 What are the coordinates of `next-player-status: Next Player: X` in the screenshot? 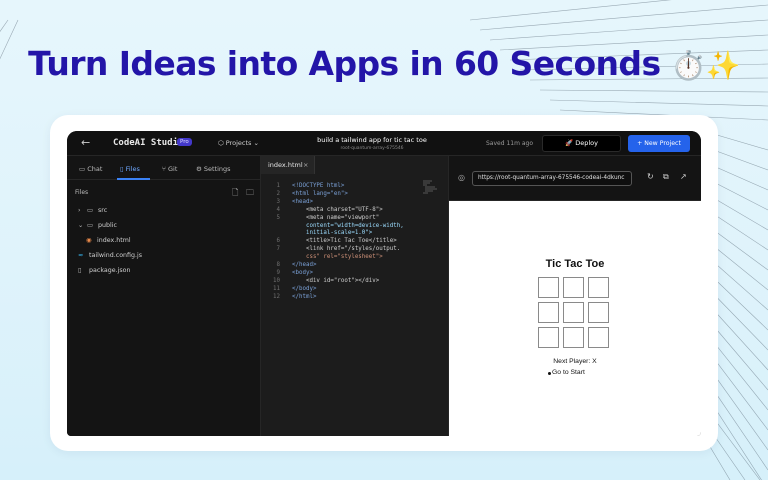 It's located at (575, 361).